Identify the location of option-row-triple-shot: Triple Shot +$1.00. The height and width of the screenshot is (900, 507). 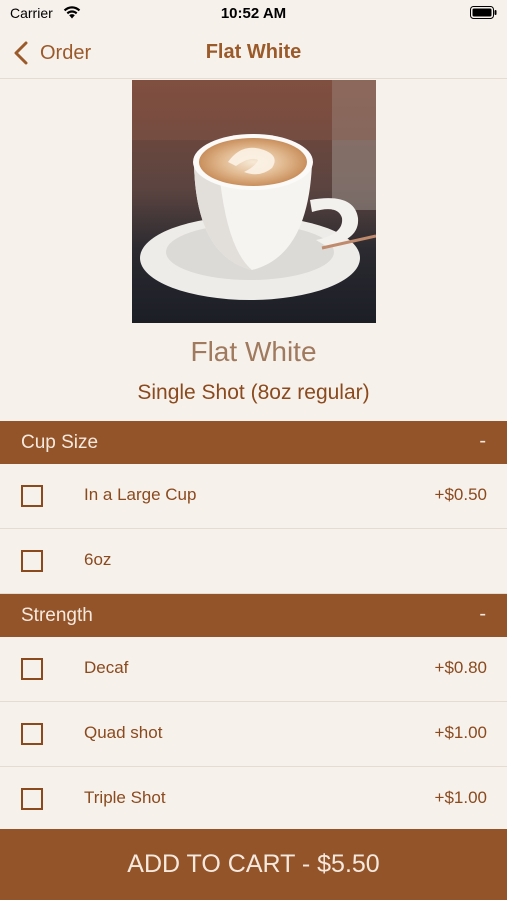
(253, 799).